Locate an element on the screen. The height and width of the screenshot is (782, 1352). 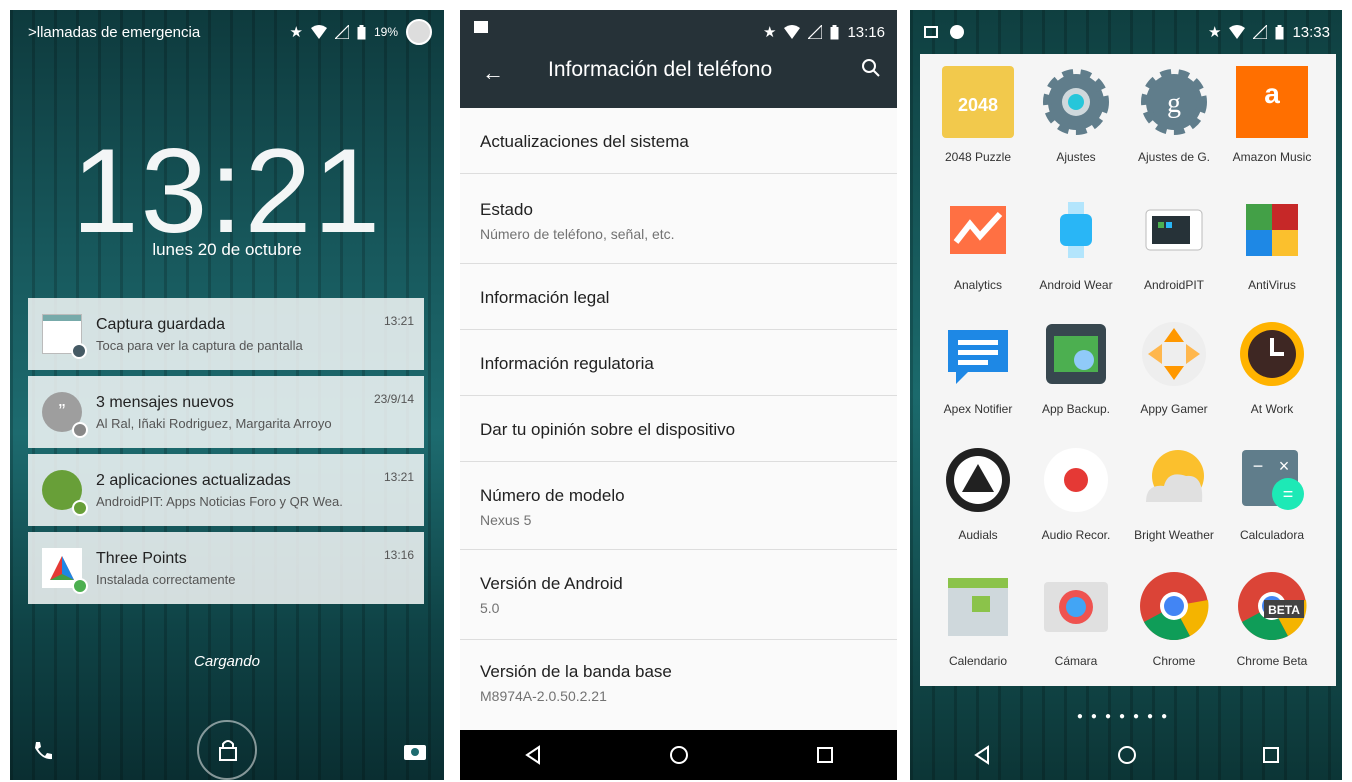
status-bar: ★ 13:33 is located at coordinates (1126, 32).